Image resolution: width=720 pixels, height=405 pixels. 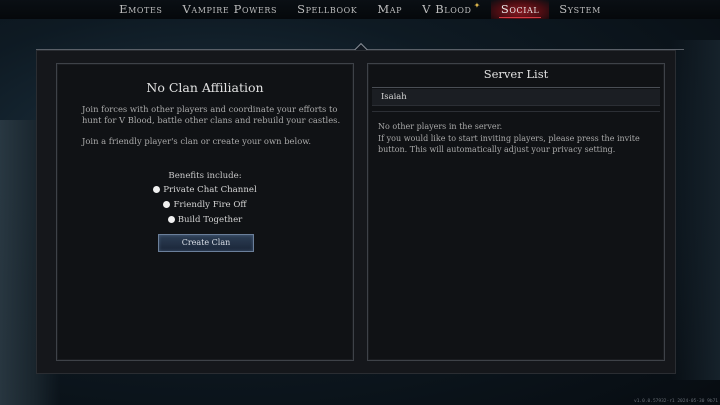 What do you see at coordinates (477, 5) in the screenshot?
I see `v-blood-indicator-icon: ✦` at bounding box center [477, 5].